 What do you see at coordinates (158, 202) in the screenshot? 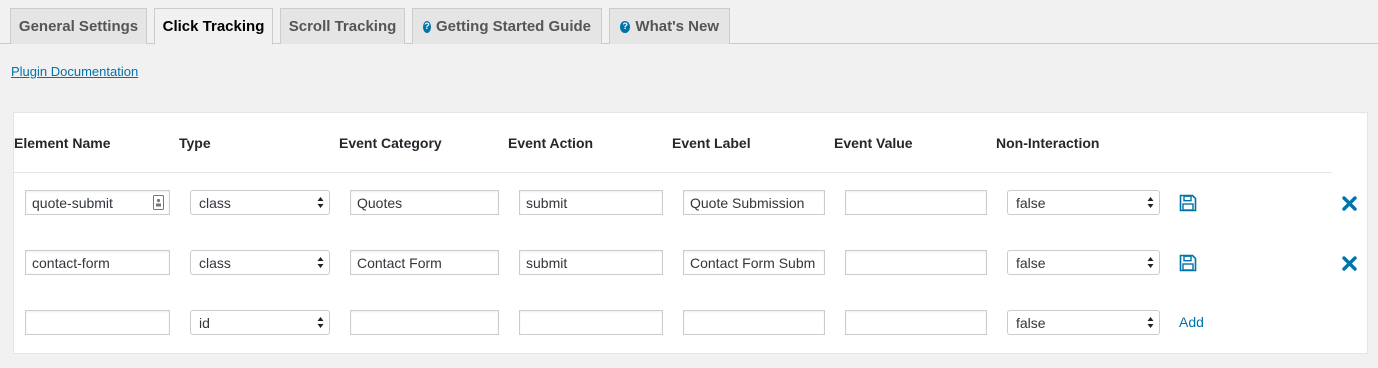
I see `contact-card-icon` at bounding box center [158, 202].